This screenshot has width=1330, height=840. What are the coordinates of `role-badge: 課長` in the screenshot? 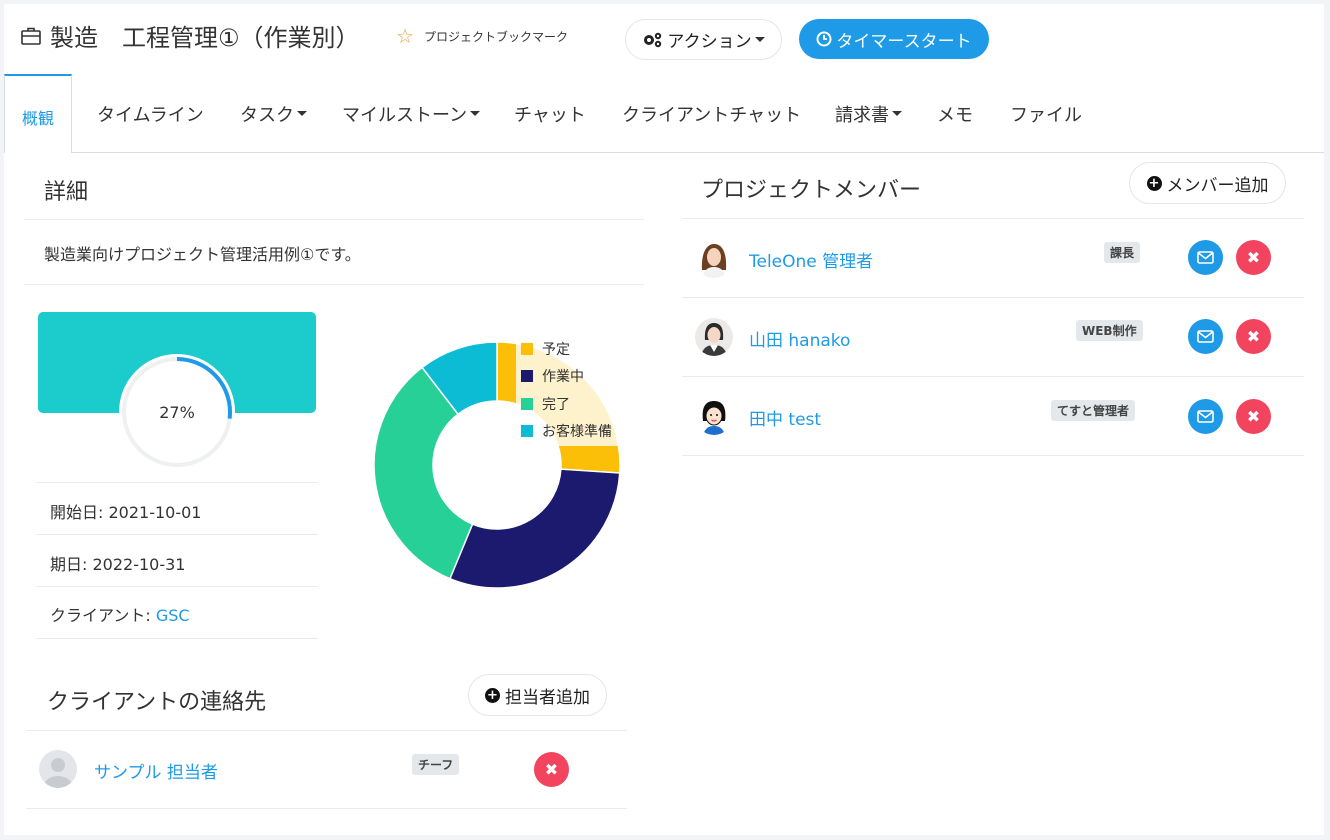 It's located at (1122, 252).